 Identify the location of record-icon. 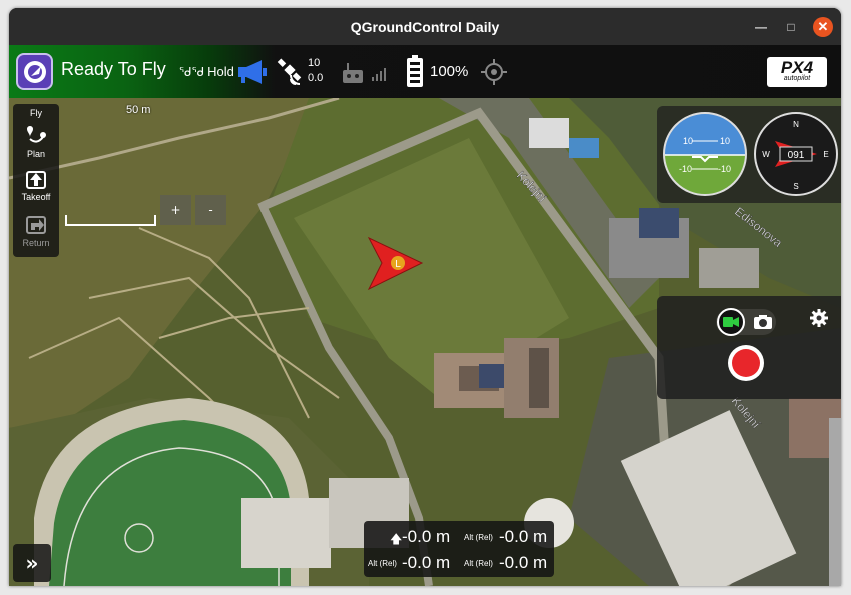
(746, 363).